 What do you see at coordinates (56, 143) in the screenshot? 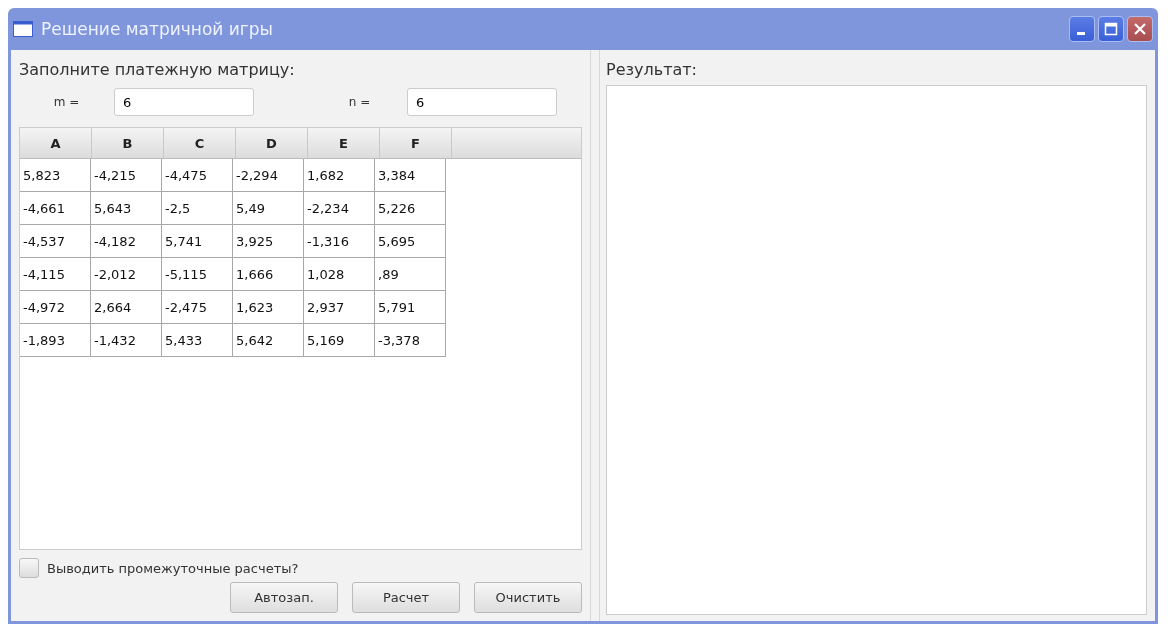
I see `column-header: A` at bounding box center [56, 143].